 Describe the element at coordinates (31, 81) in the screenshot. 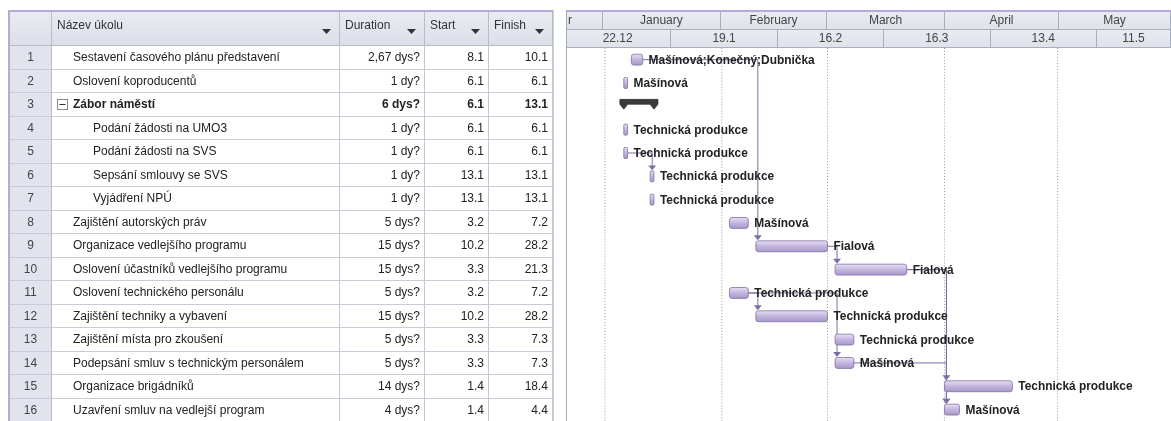

I see `row-number: 2` at that location.